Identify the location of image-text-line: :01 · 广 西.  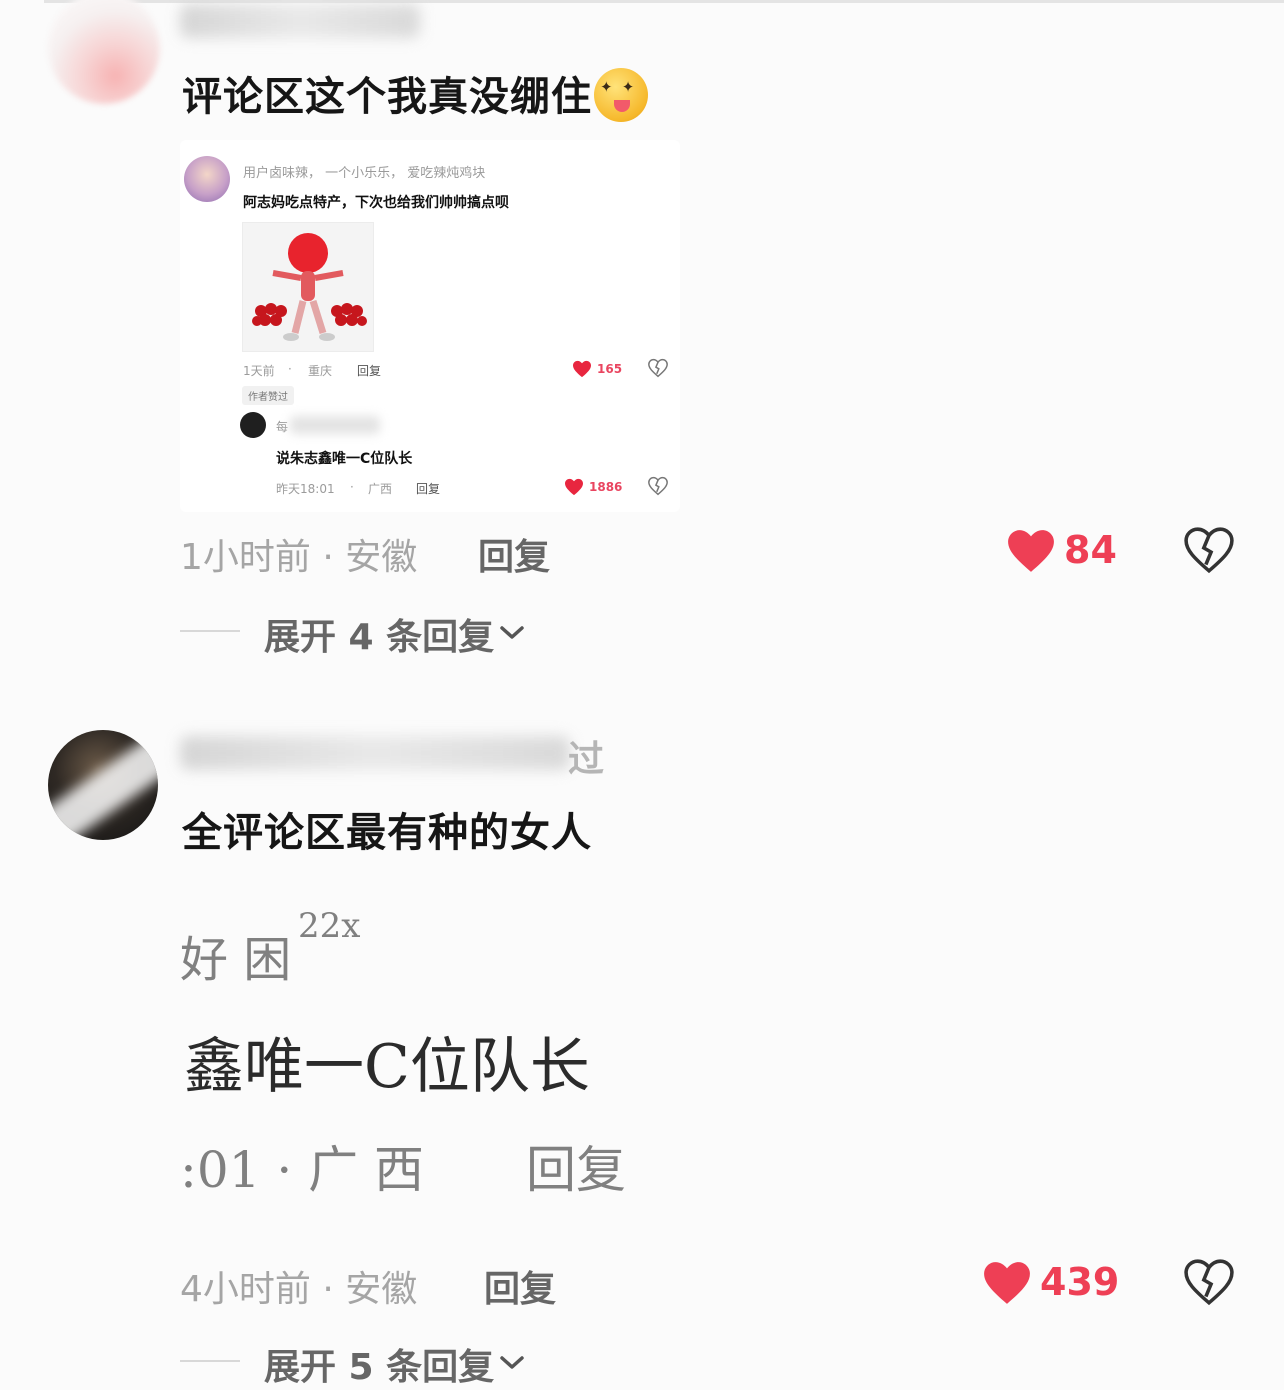
(302, 1170).